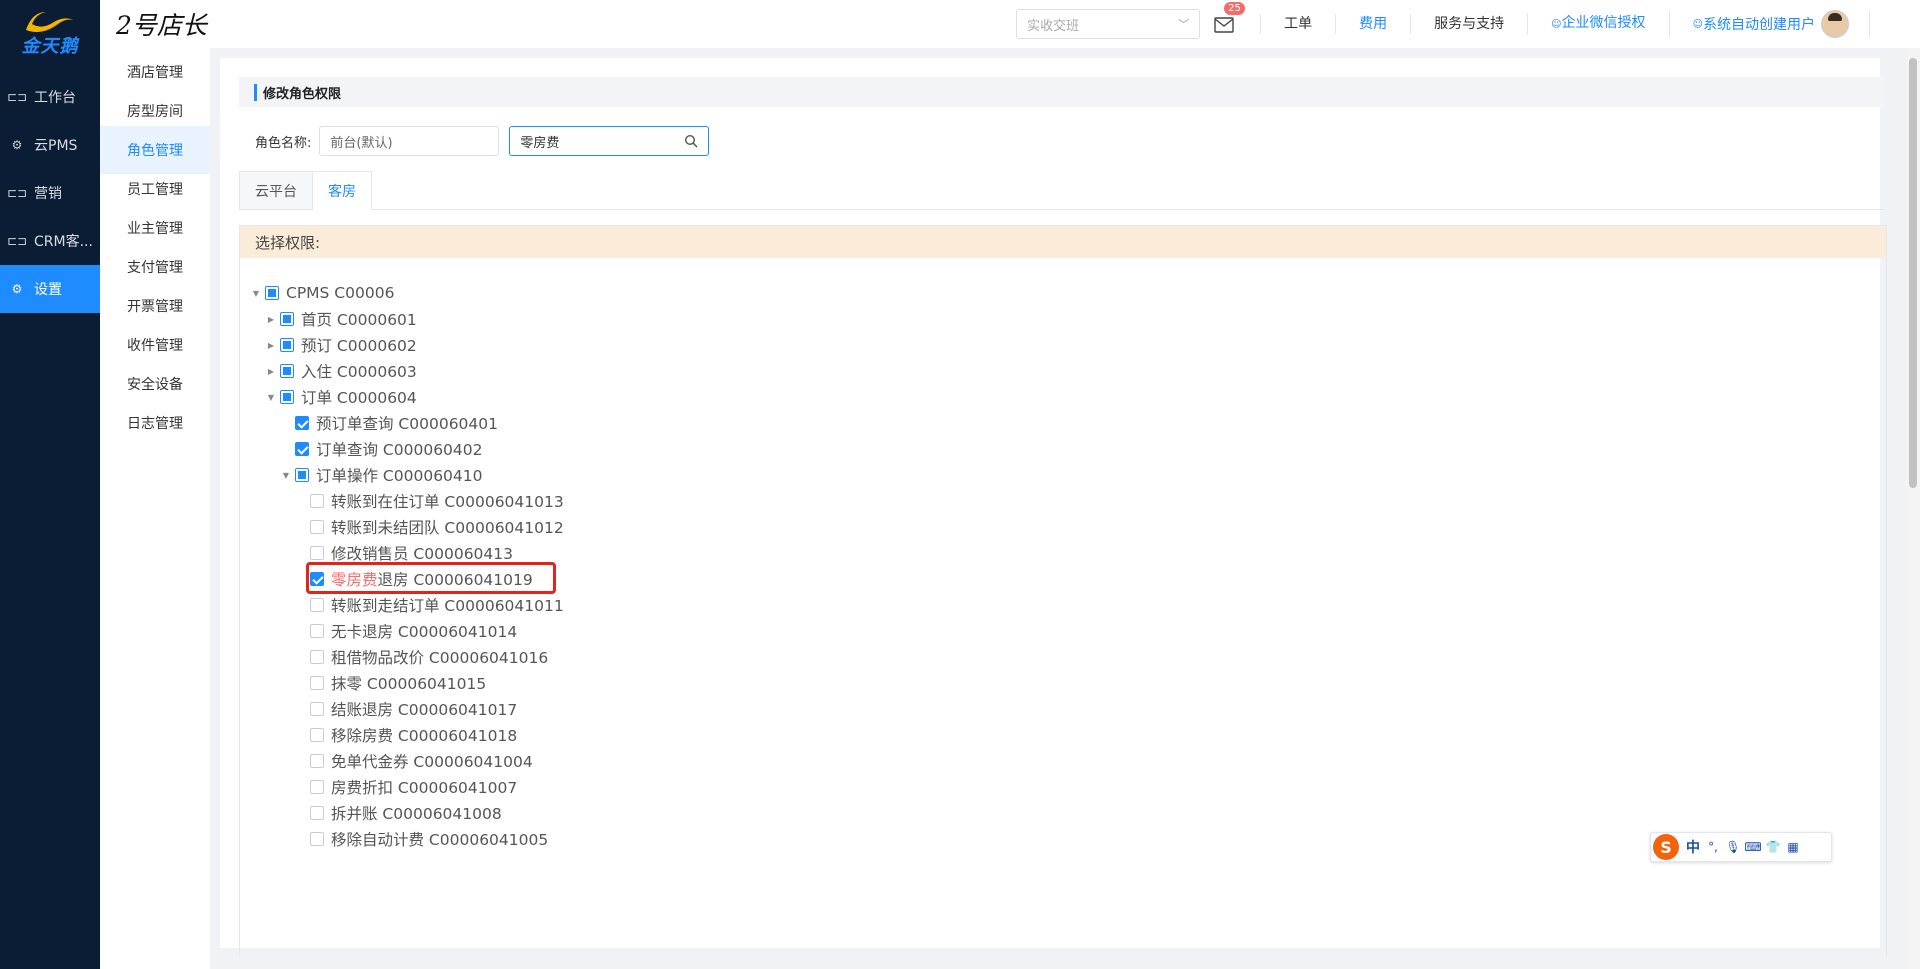  I want to click on main-sidebar: 金天鹅 ⊏⊐ 工作台 ⚙ 云PMS ⊏⊐ 营销 ⊏⊐ CRM客... ⚙ 设置, so click(50, 484).